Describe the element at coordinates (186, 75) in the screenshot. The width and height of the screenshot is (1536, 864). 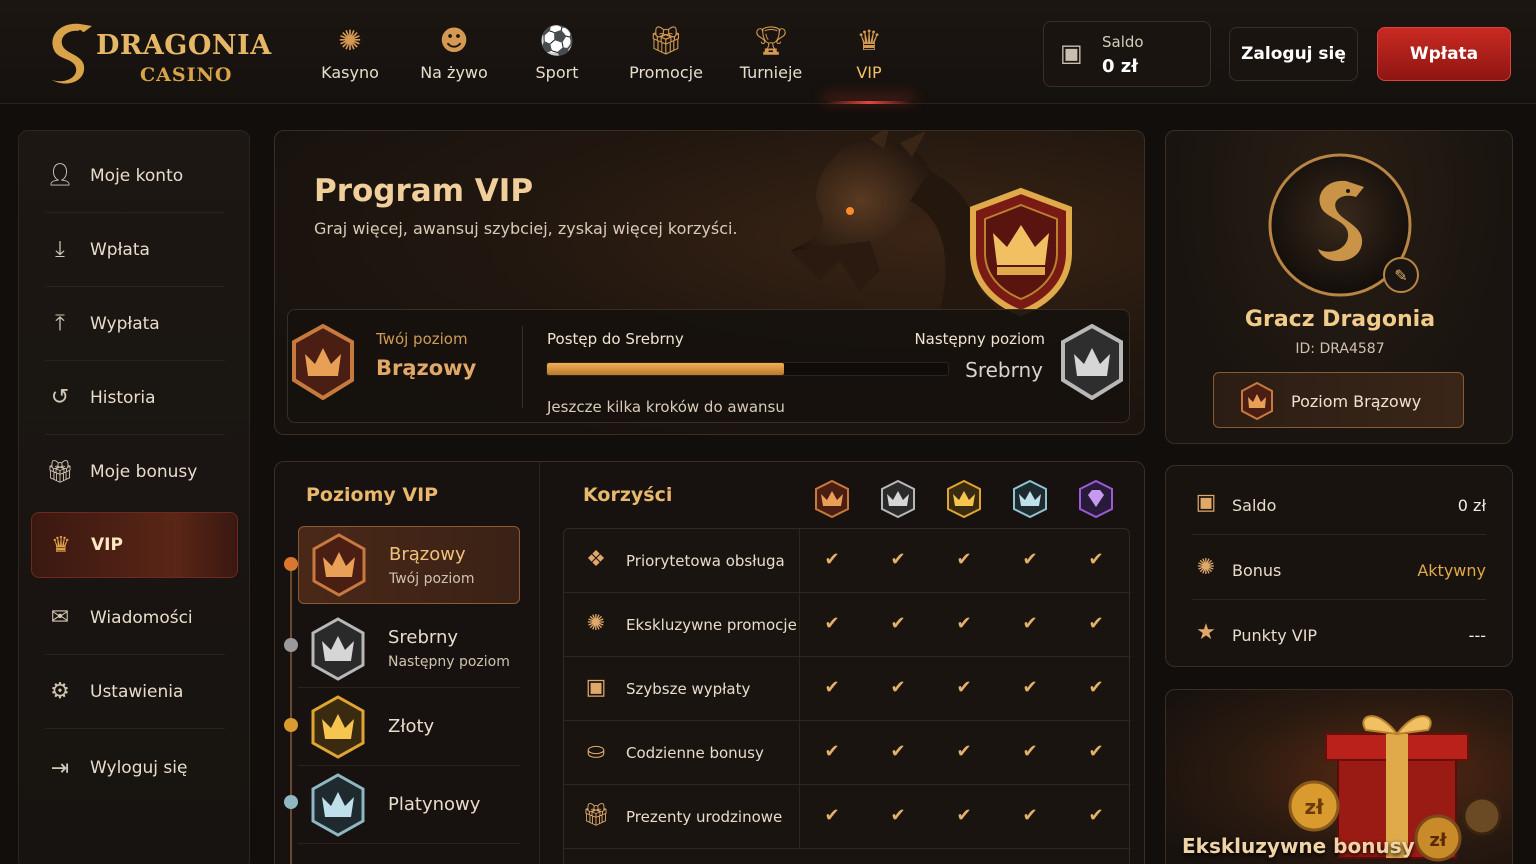
I see `brand-sub: CASINO` at that location.